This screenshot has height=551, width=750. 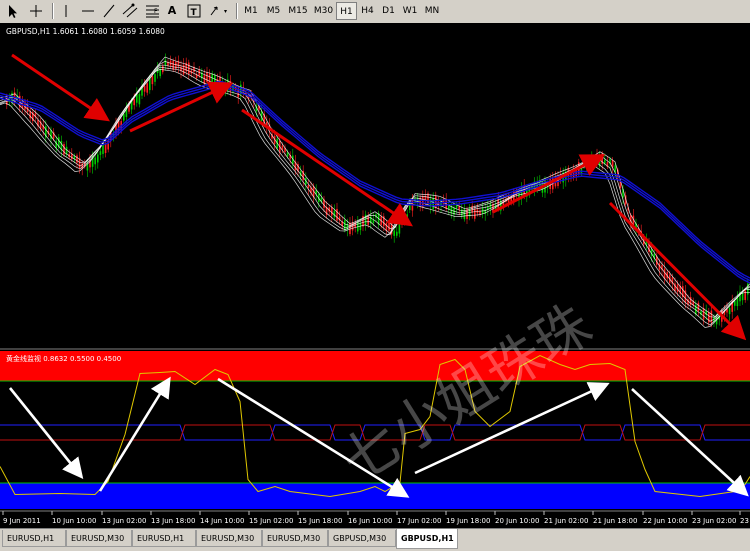 I want to click on time-axis-label: 13 Jun 02:00, so click(x=124, y=521).